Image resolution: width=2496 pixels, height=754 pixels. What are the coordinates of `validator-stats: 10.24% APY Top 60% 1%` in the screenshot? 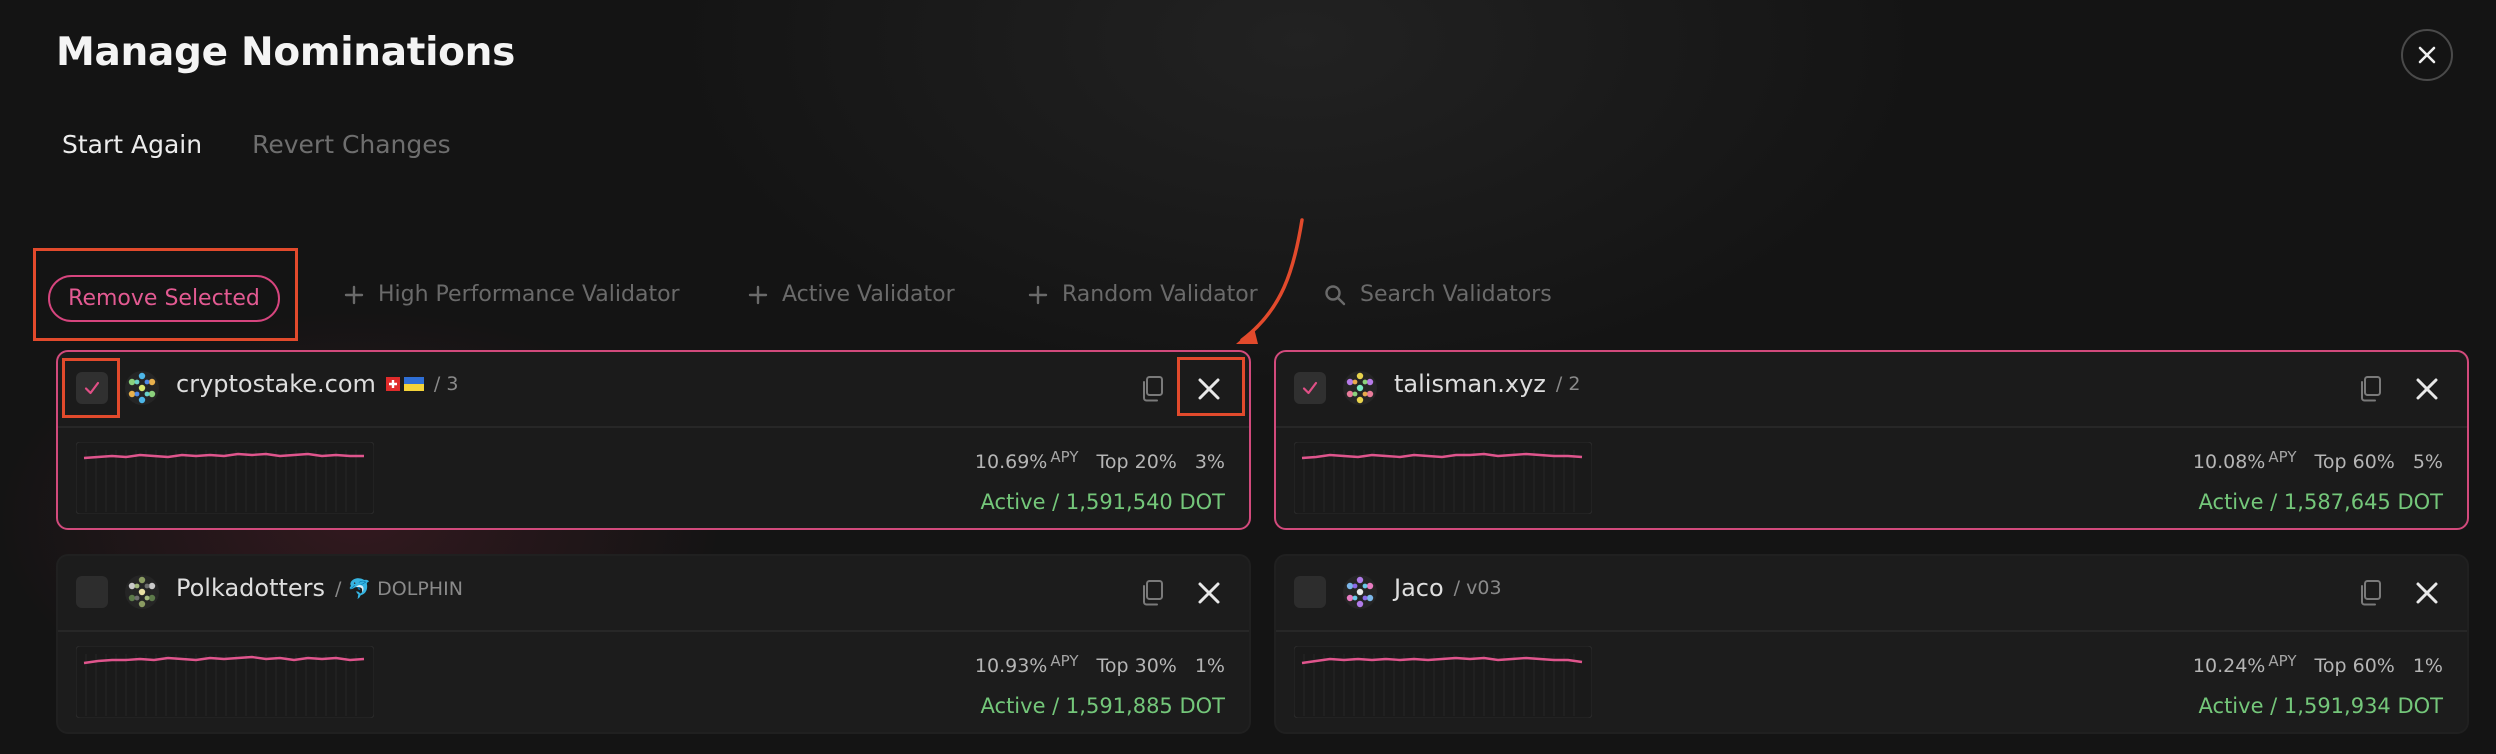 It's located at (2318, 664).